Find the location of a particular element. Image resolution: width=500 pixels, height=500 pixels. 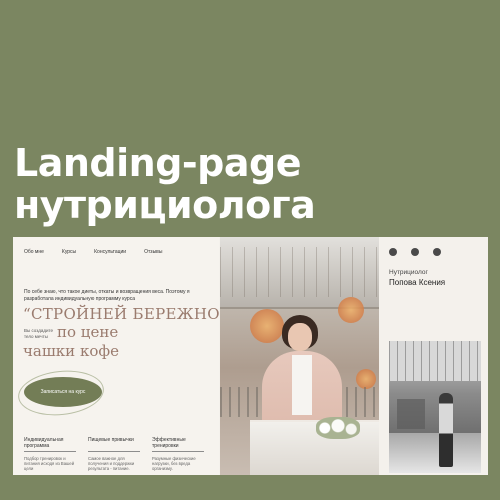

enroll-button: Записаться на курс is located at coordinates (63, 392).